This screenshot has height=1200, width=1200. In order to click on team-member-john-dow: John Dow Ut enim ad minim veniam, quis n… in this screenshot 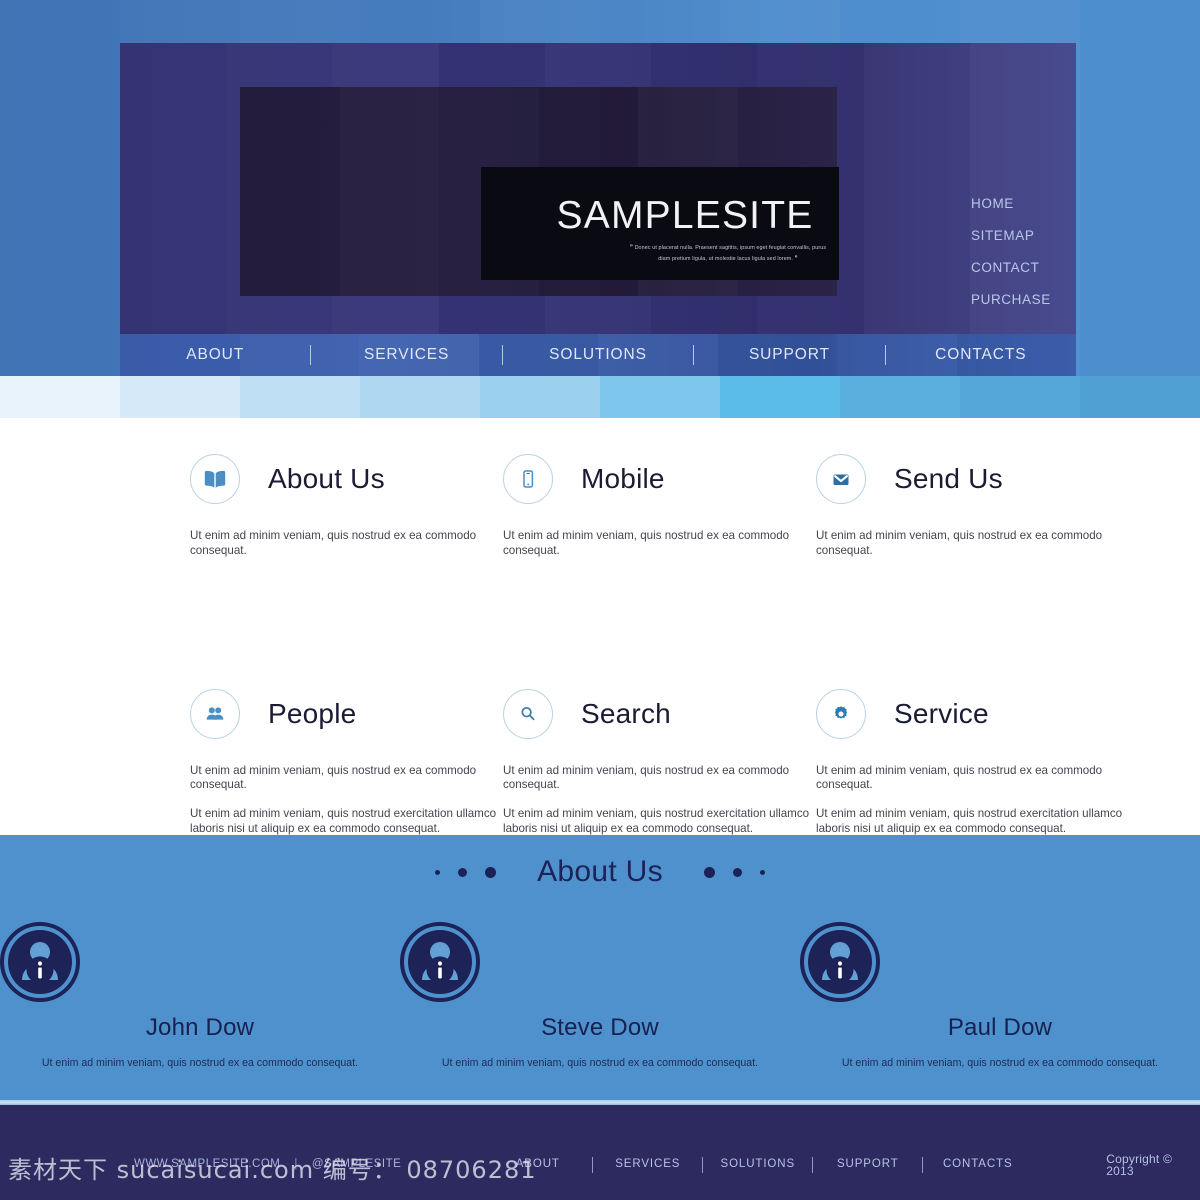, I will do `click(200, 996)`.